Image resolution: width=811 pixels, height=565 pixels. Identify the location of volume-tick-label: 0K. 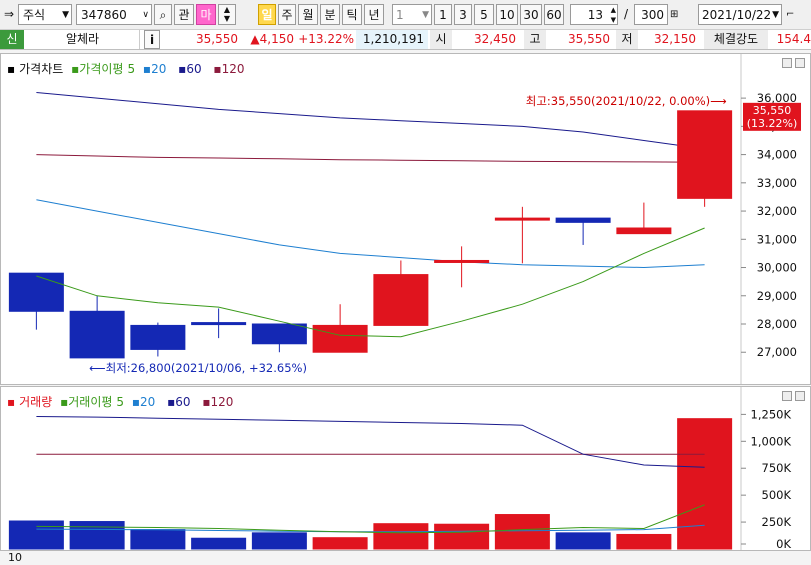
(783, 543).